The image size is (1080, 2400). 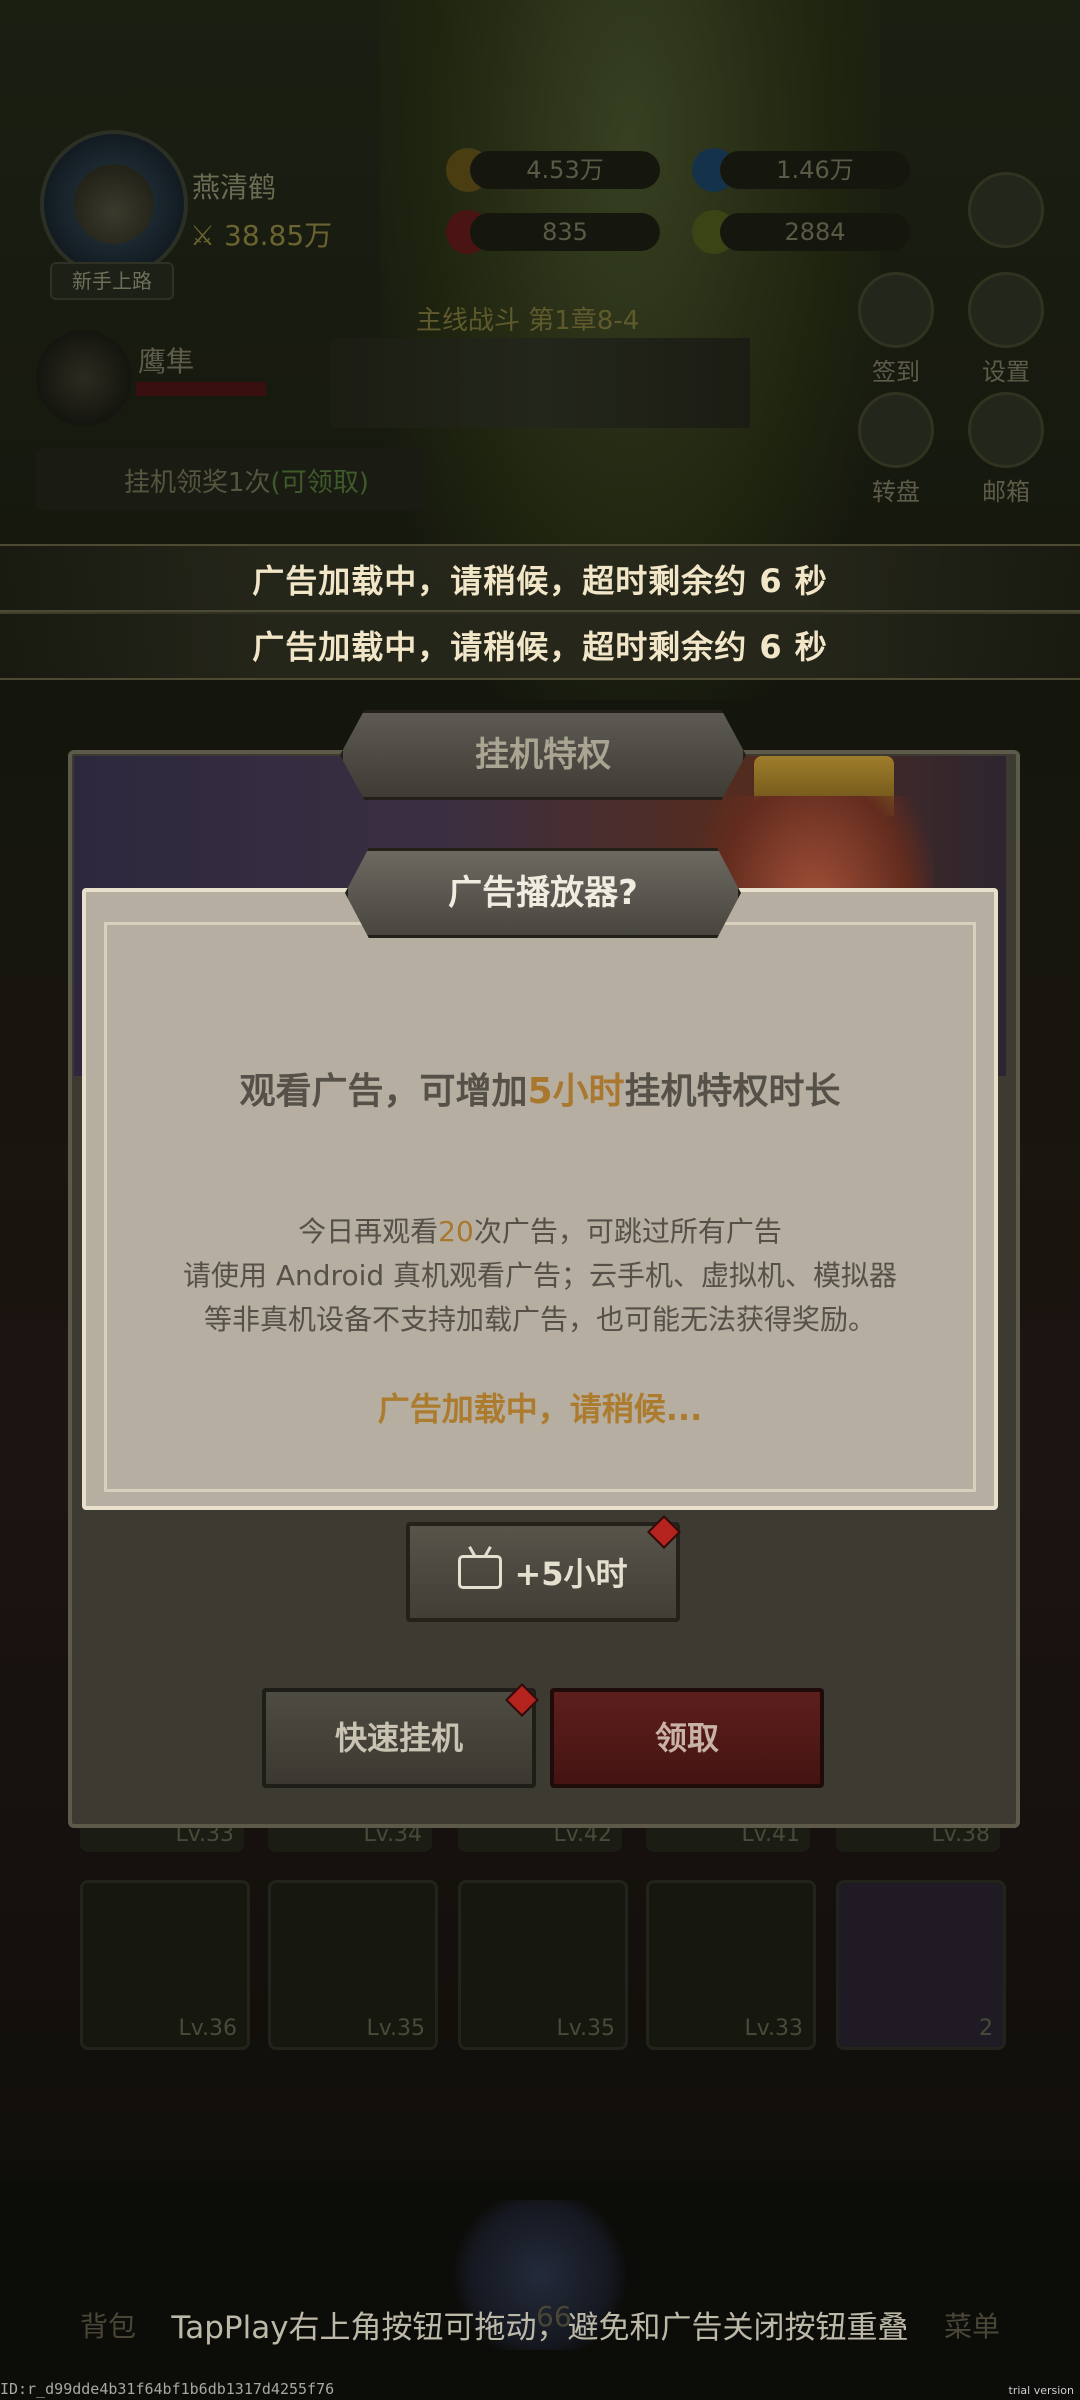 I want to click on gold-amount: 4.53万, so click(x=565, y=170).